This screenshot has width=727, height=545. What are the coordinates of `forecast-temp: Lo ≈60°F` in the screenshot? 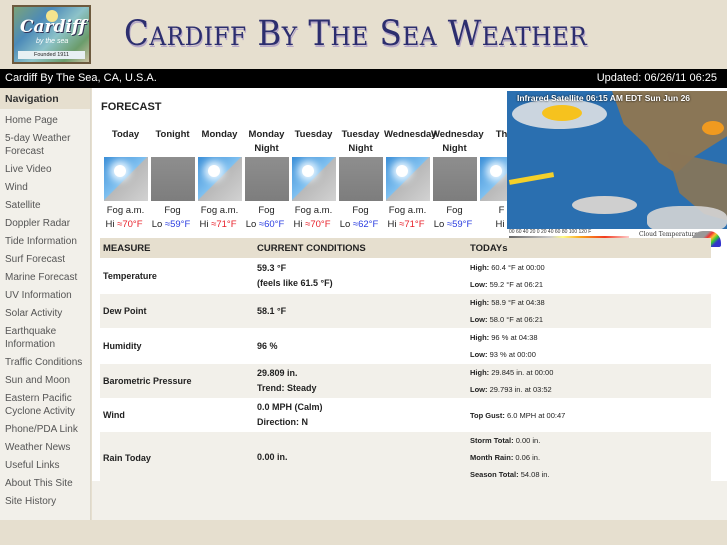 It's located at (265, 224).